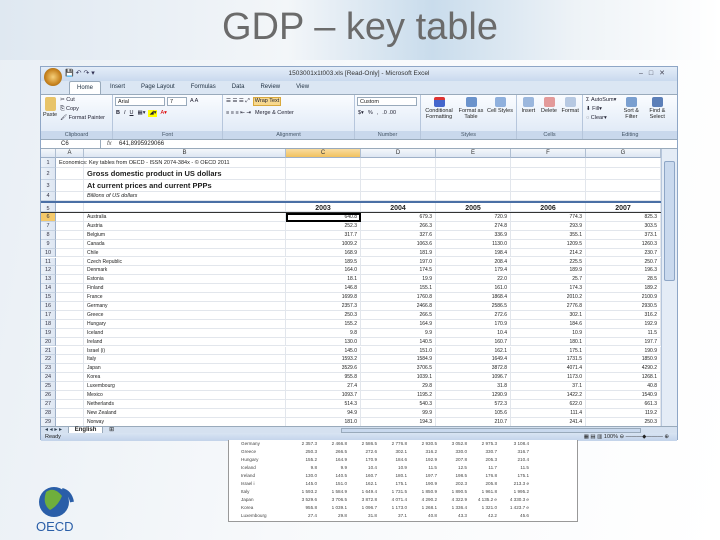 Image resolution: width=720 pixels, height=540 pixels. Describe the element at coordinates (142, 113) in the screenshot. I see `borders-icon: ▦▾` at that location.